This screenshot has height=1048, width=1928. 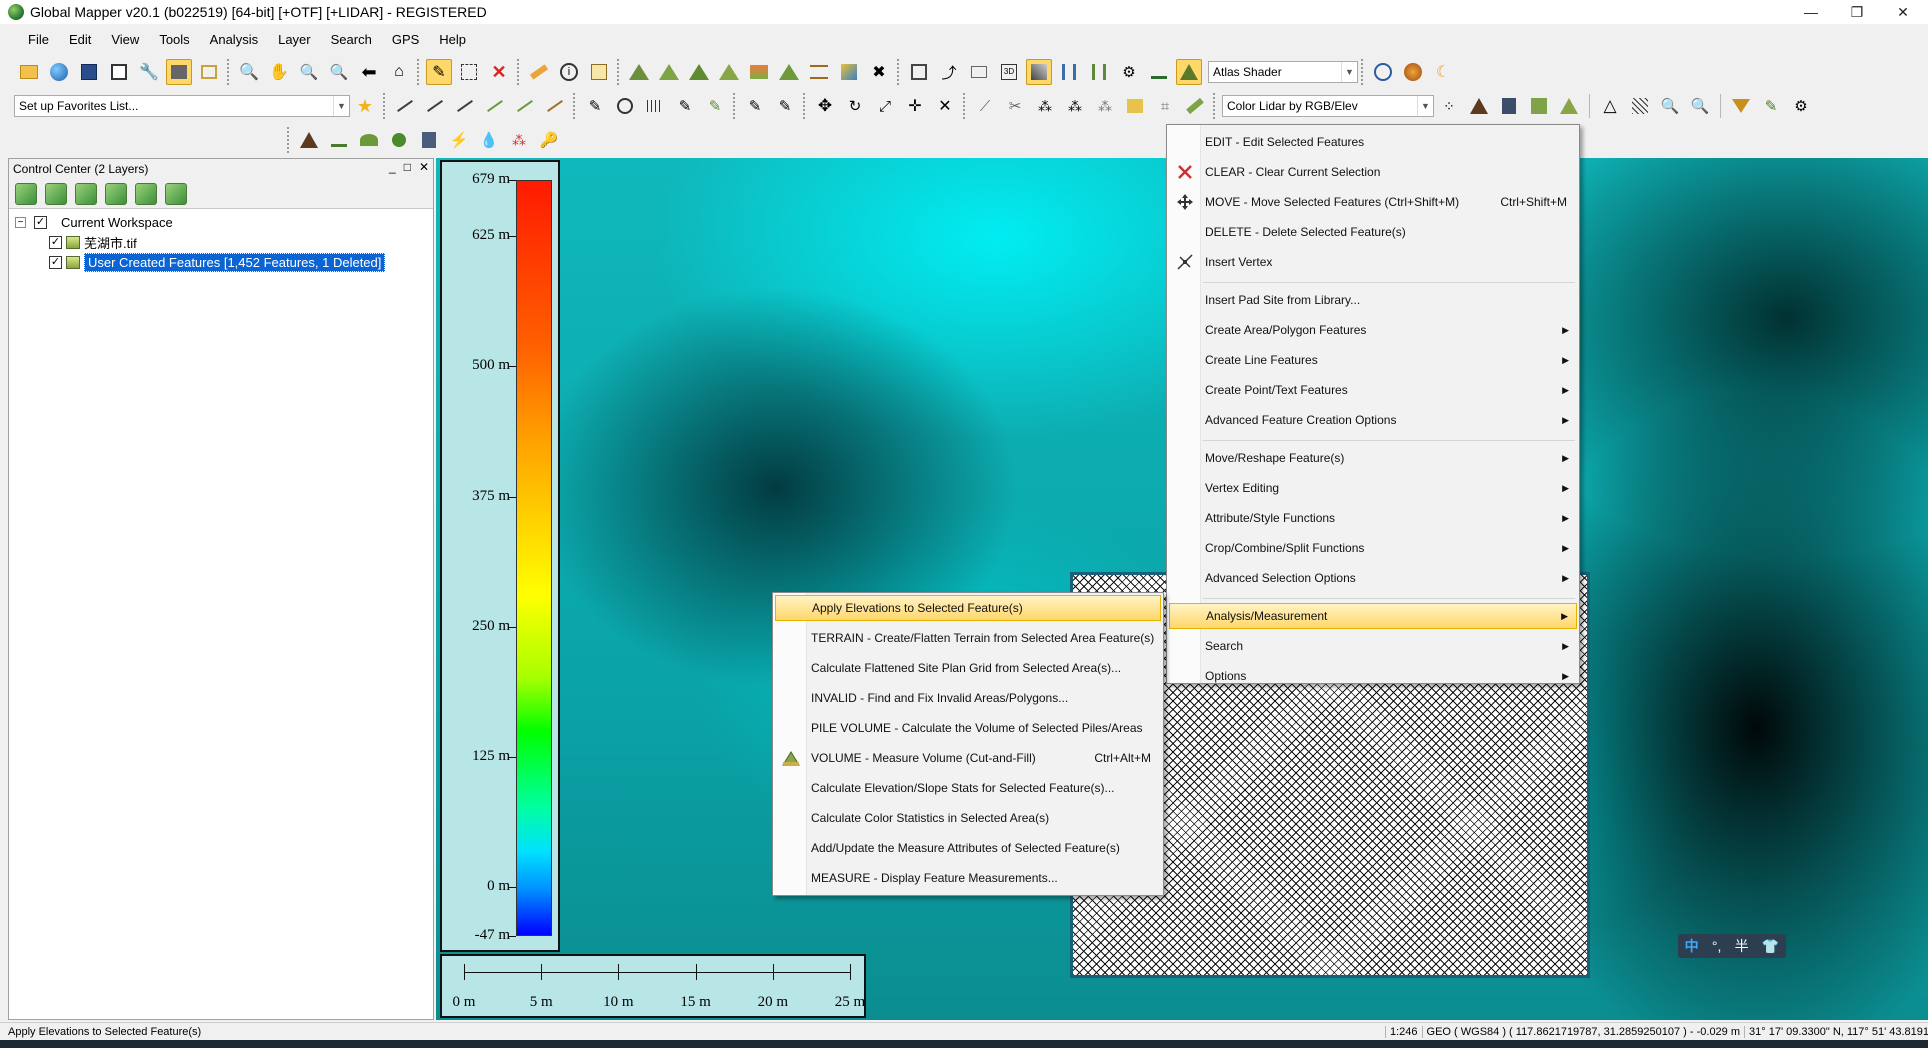 I want to click on noise-icon: ⁂, so click(x=519, y=140).